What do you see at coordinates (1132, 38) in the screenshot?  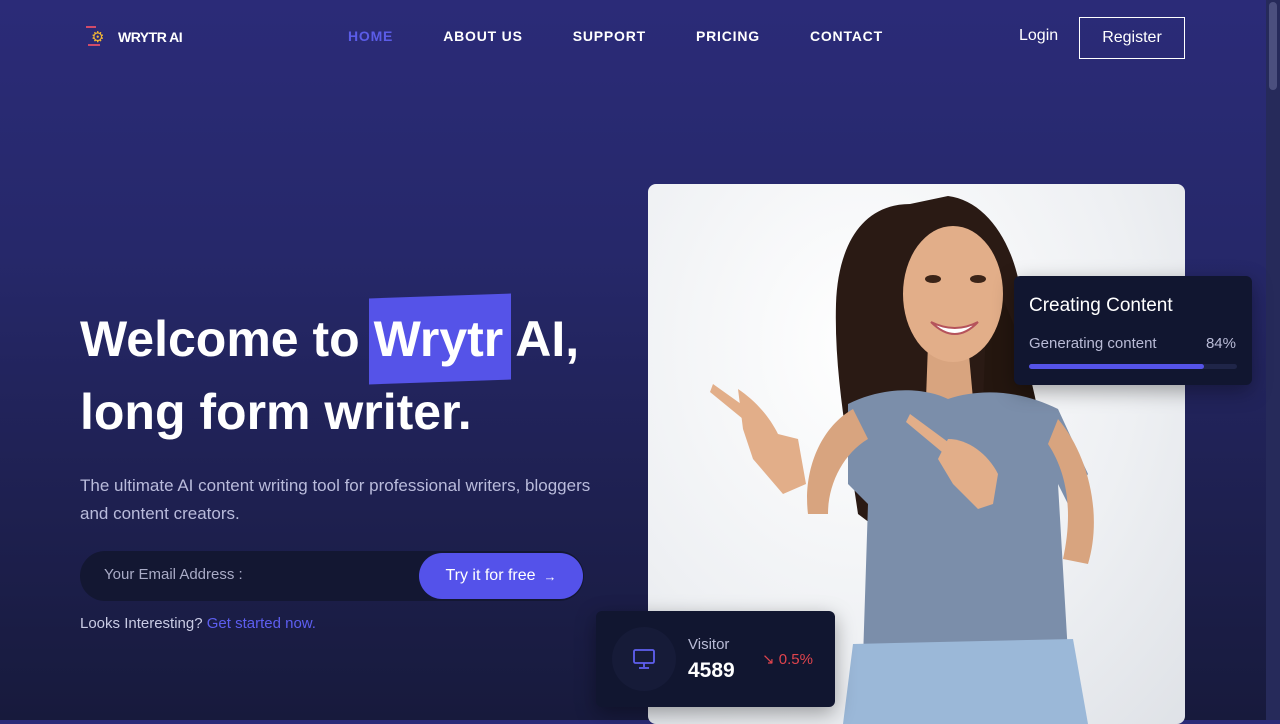 I see `register-button: Register` at bounding box center [1132, 38].